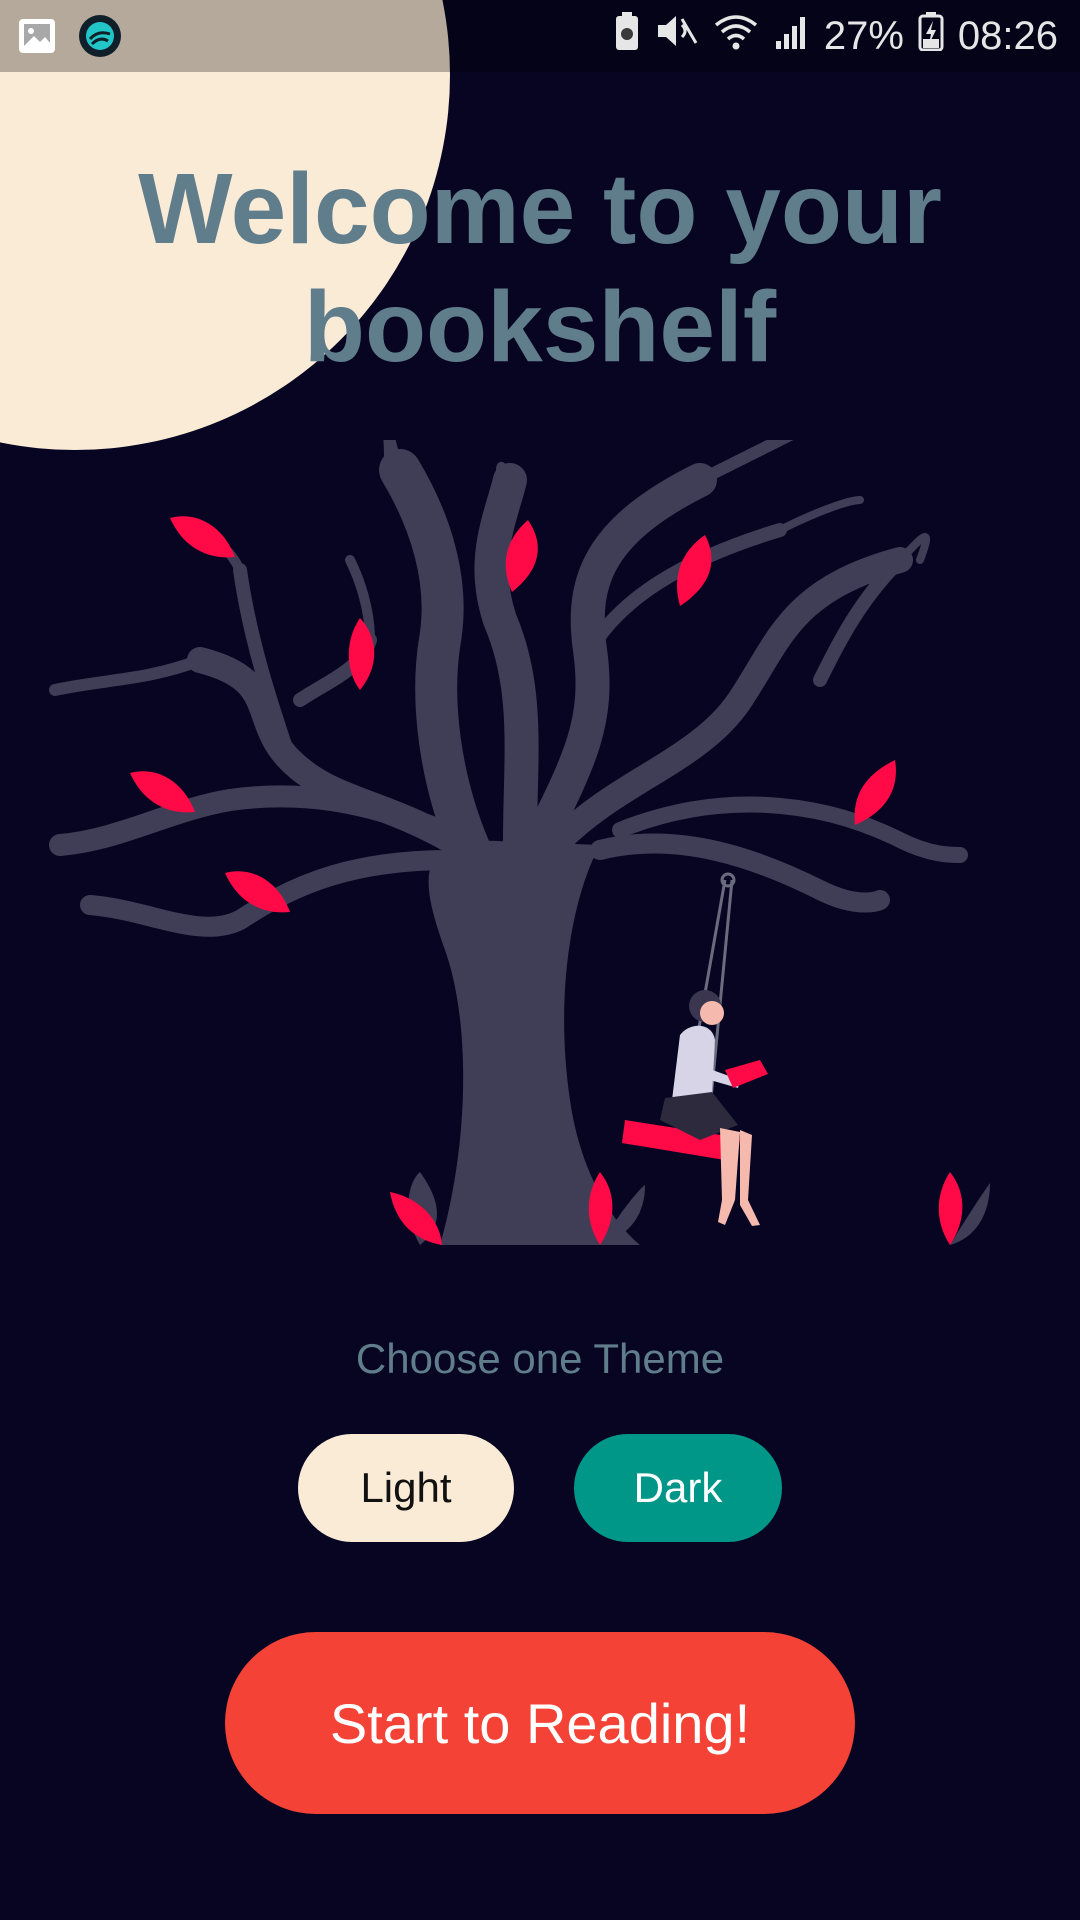  I want to click on battery-charging-icon, so click(931, 36).